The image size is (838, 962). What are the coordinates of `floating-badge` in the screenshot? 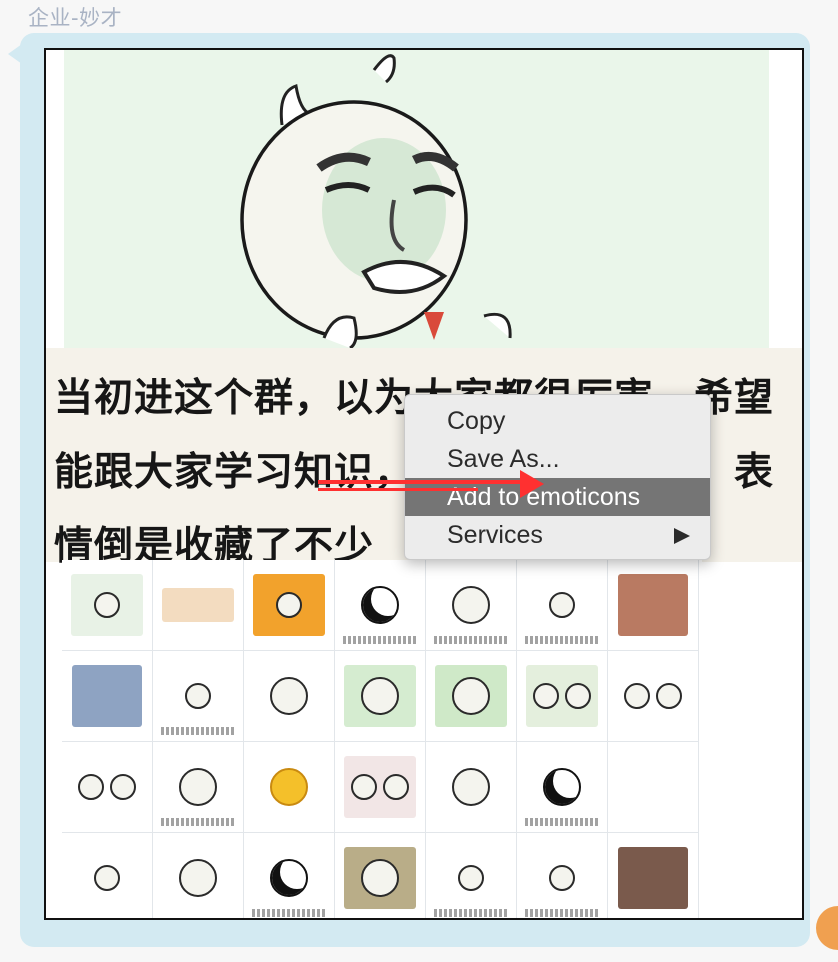 It's located at (827, 928).